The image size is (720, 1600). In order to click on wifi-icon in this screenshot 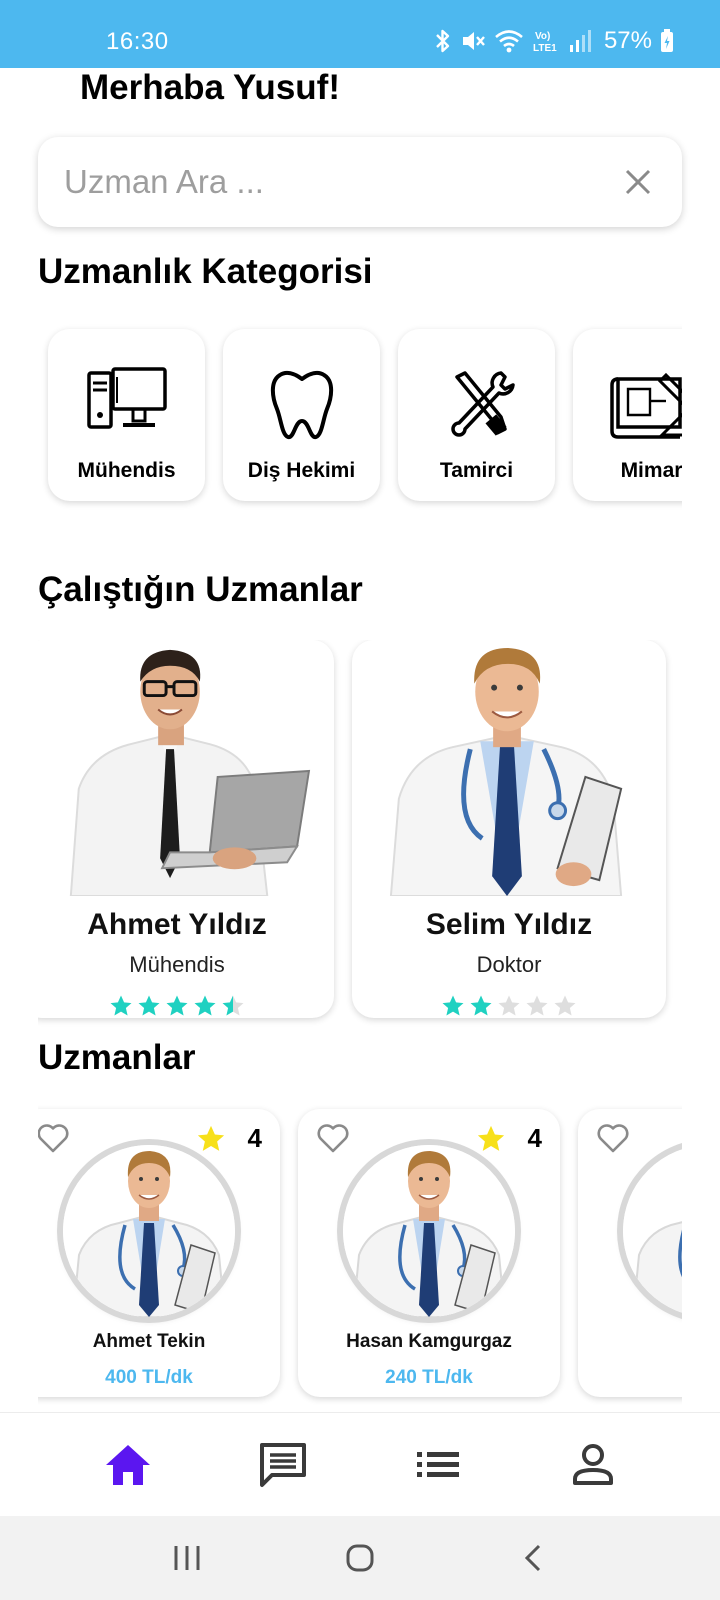, I will do `click(509, 41)`.